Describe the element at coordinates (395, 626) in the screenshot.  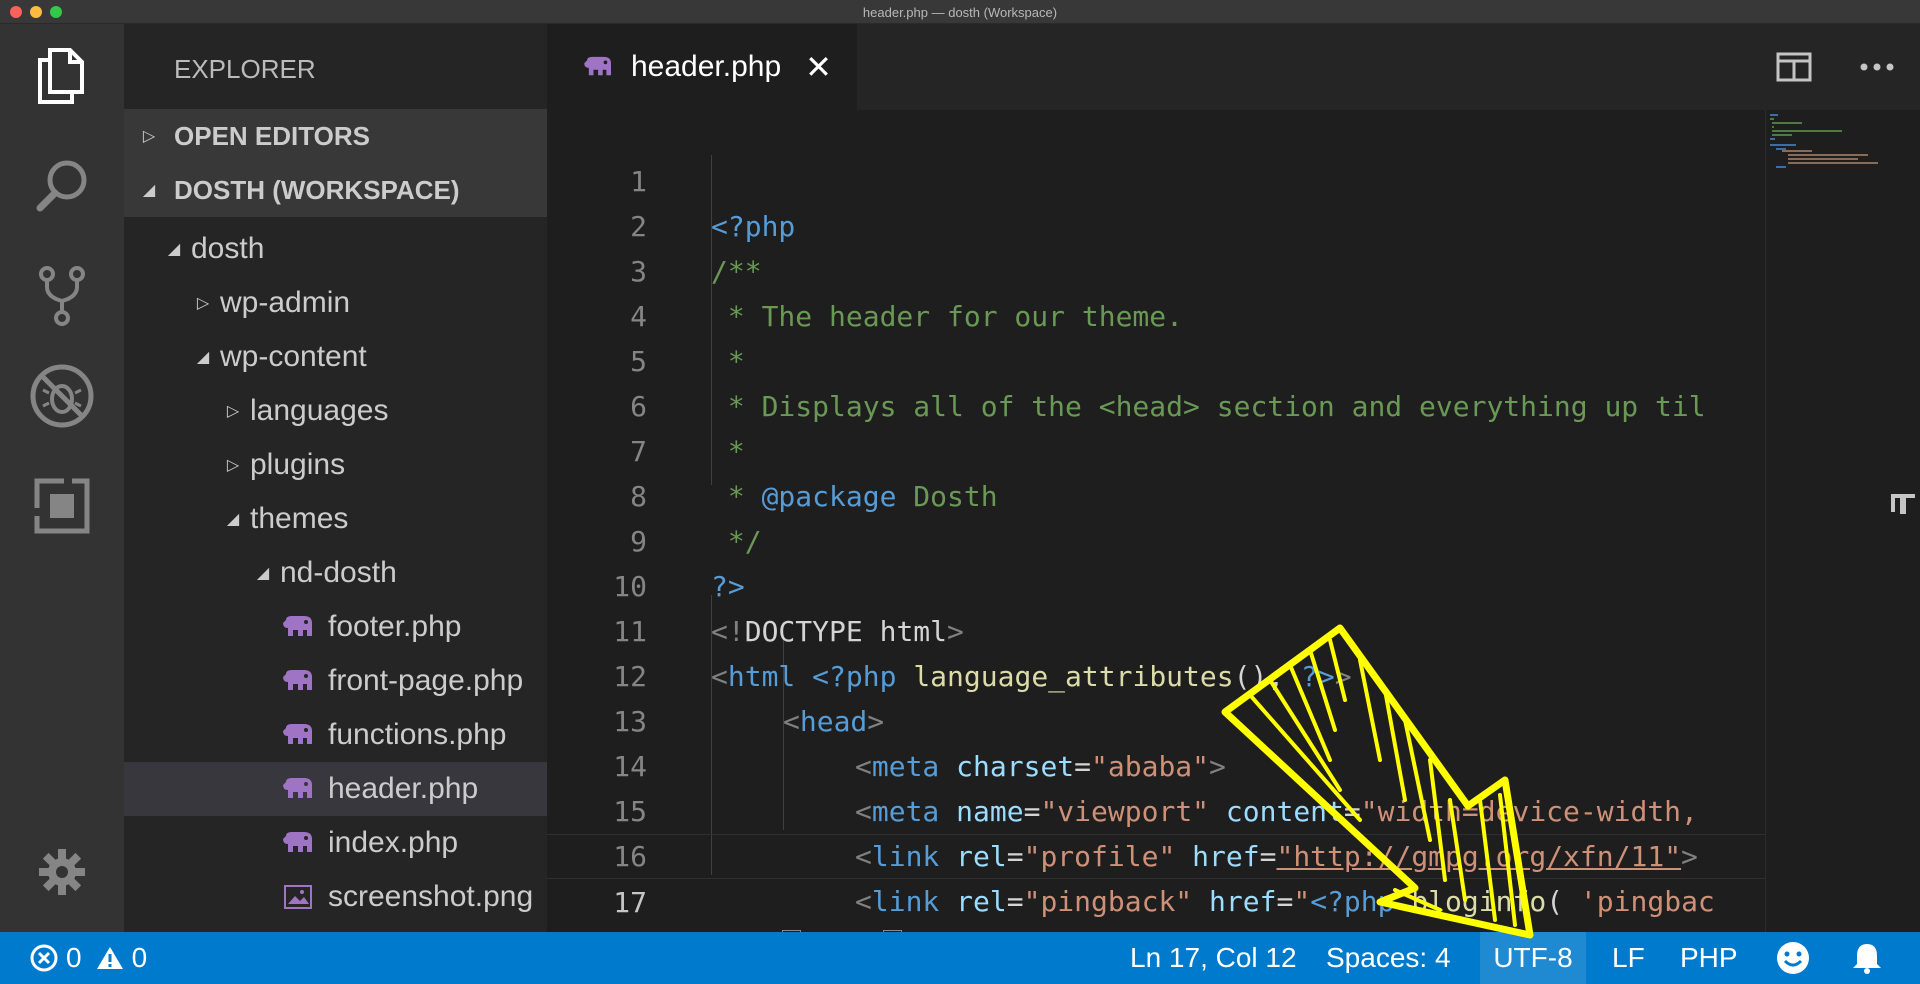
I see `tree-item-label: footer.php` at that location.